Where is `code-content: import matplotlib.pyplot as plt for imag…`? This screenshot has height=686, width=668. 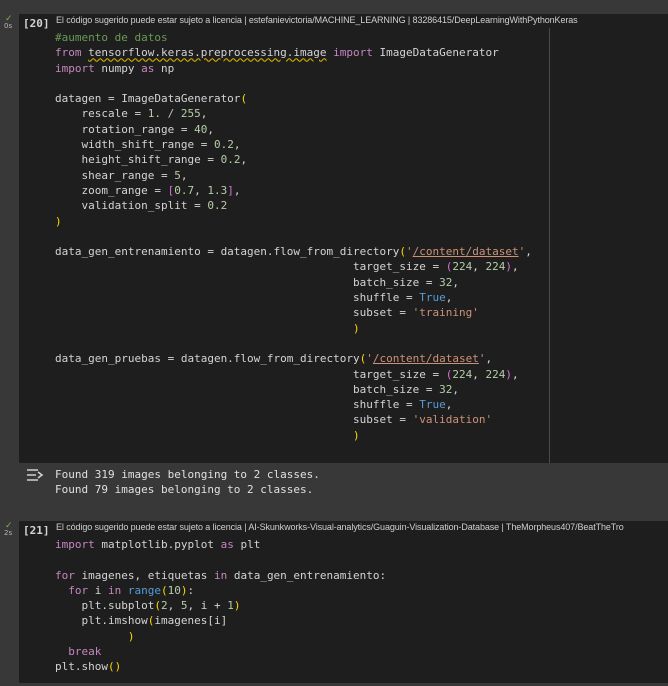 code-content: import matplotlib.pyplot as plt for imag… is located at coordinates (220, 606).